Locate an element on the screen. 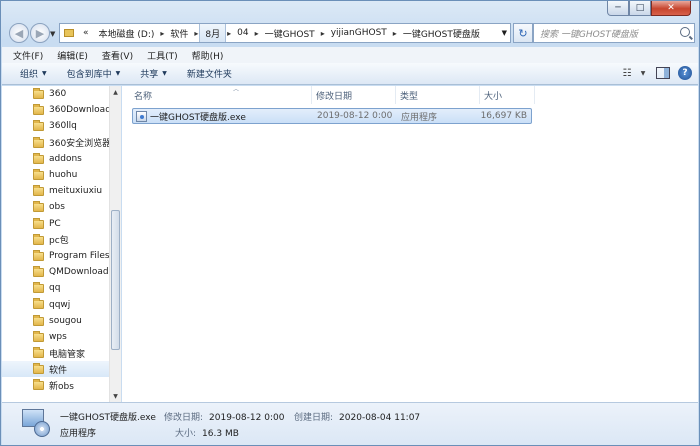 Image resolution: width=700 pixels, height=446 pixels. breadcrumb-current-folder: 一键GHOST硬盘版 is located at coordinates (441, 33).